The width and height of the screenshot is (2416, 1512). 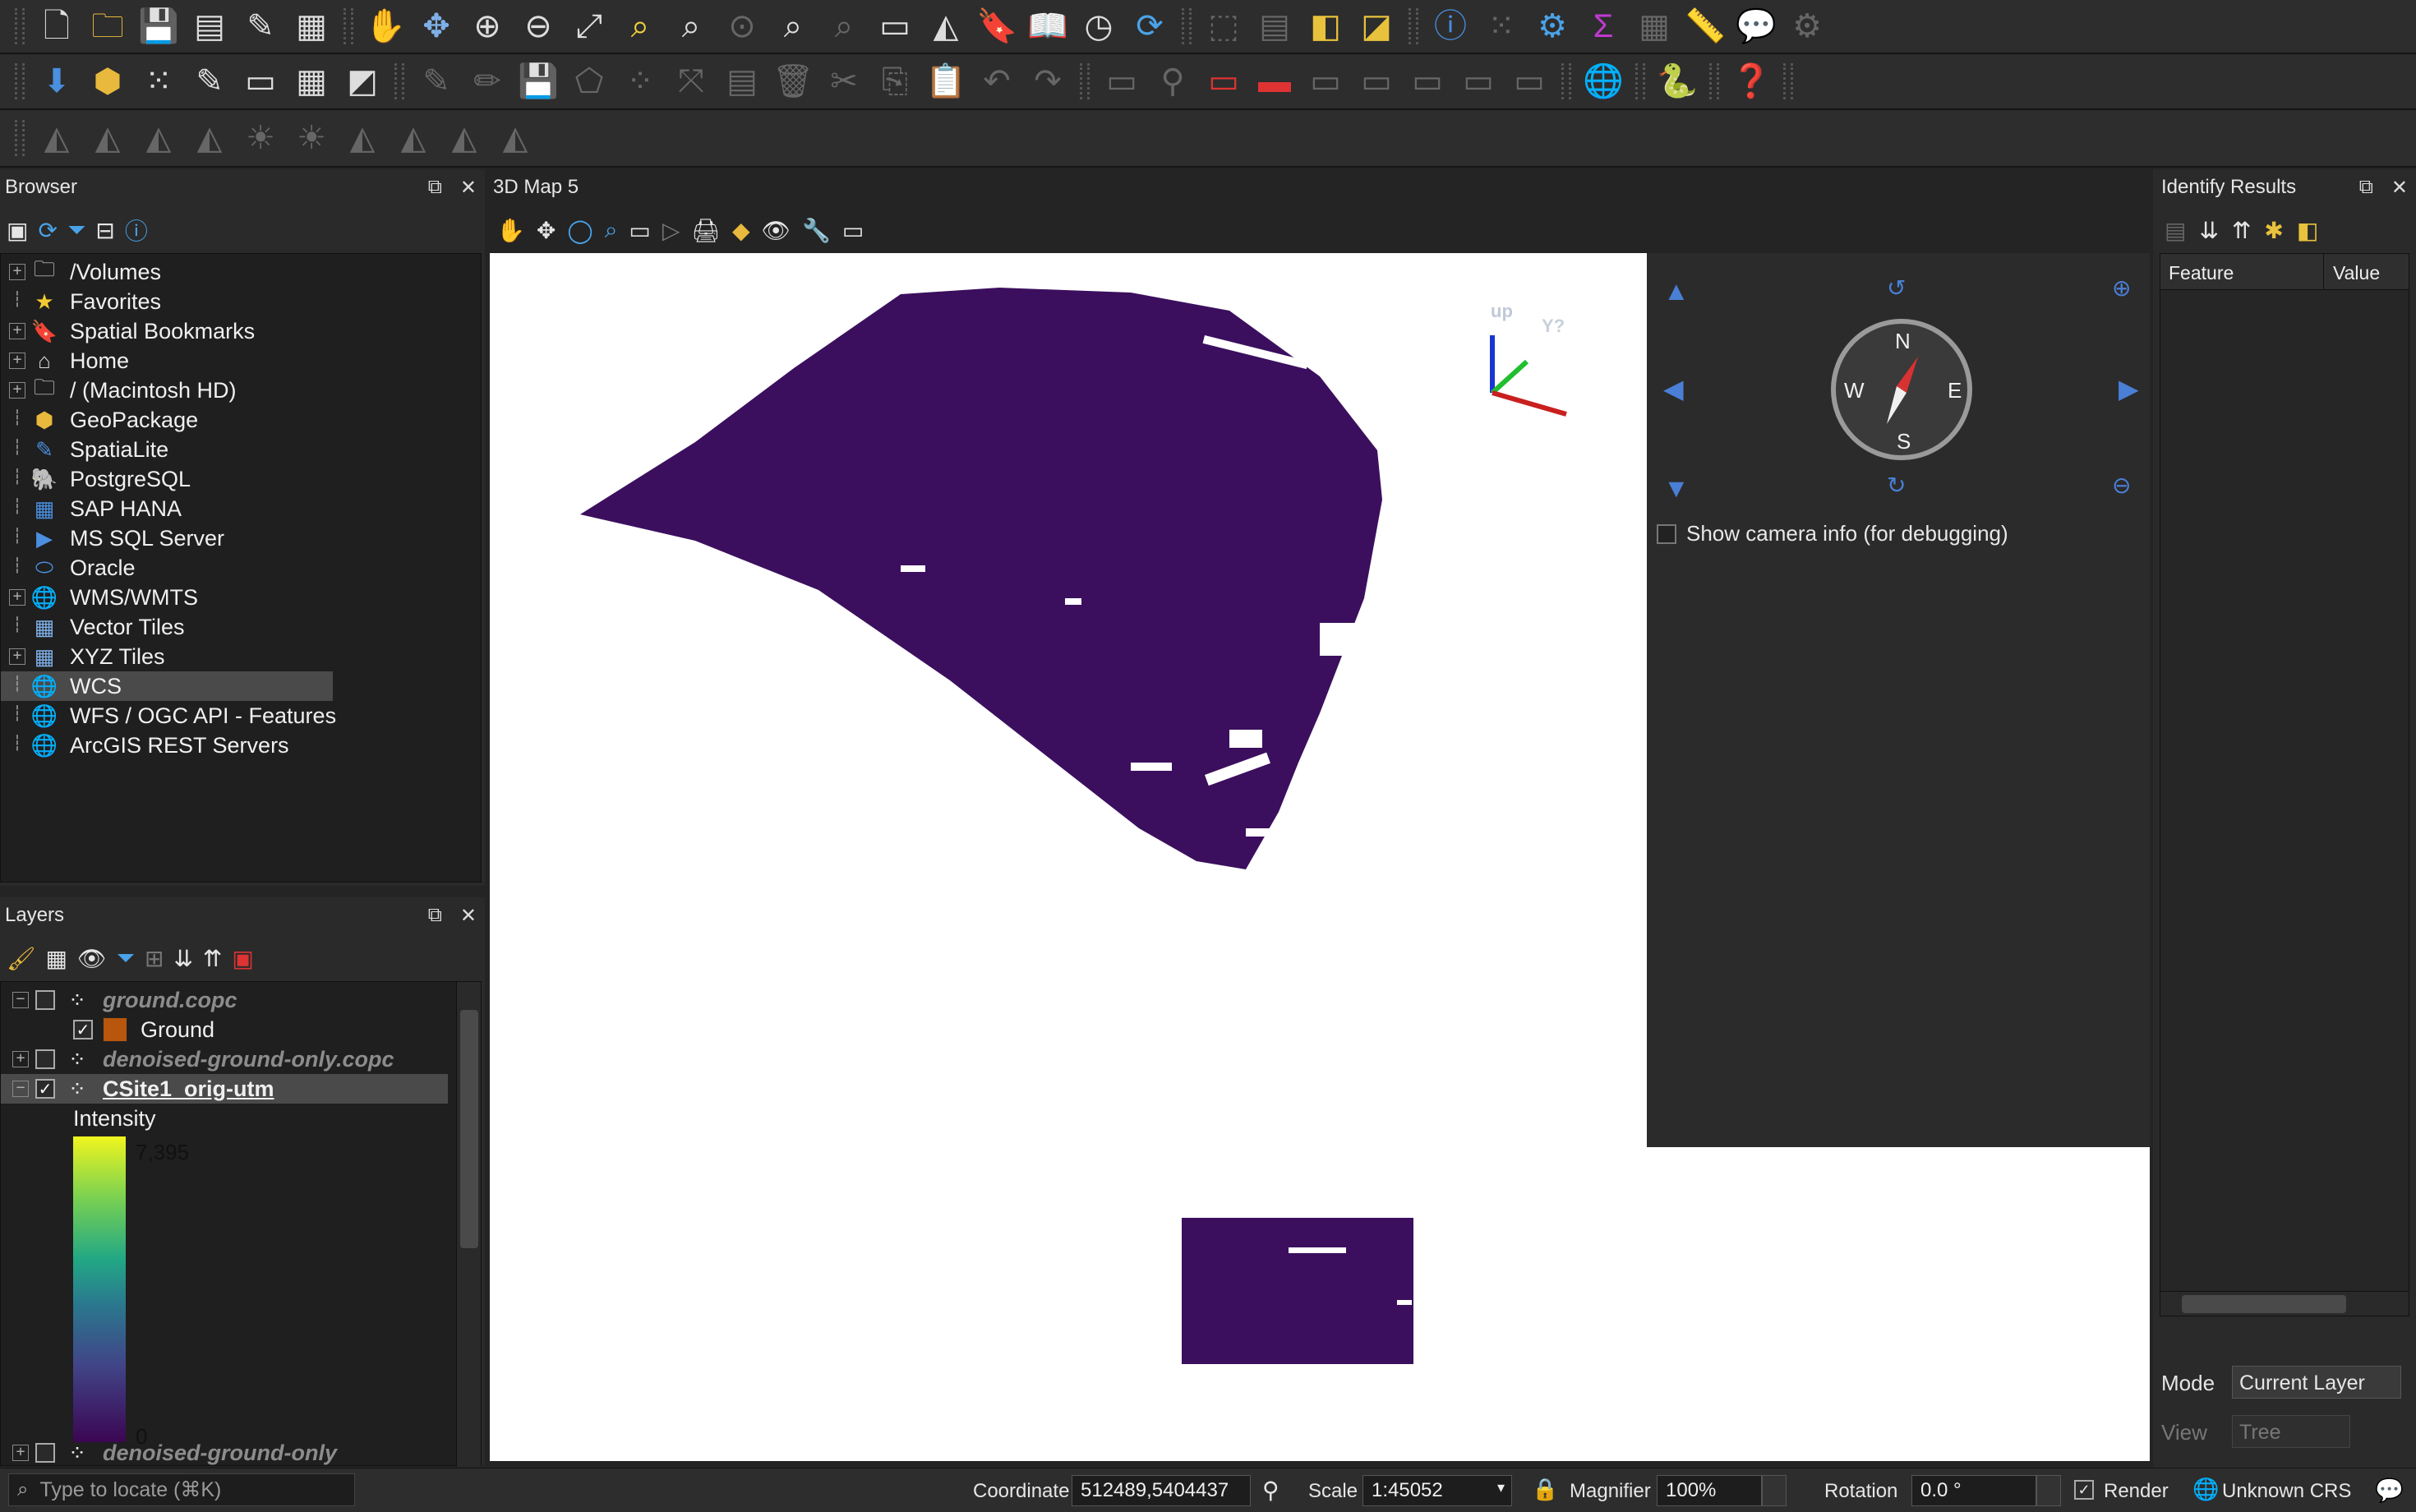 I want to click on delete-part-icon: ◭, so click(x=465, y=138).